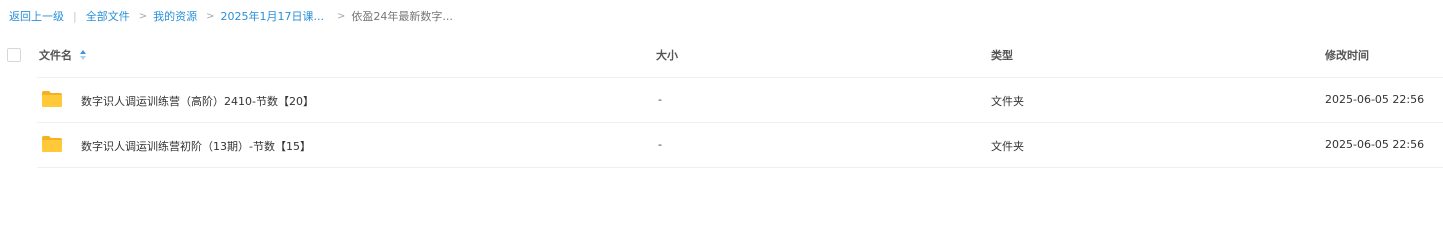  I want to click on back-link: 返回上一级, so click(36, 16).